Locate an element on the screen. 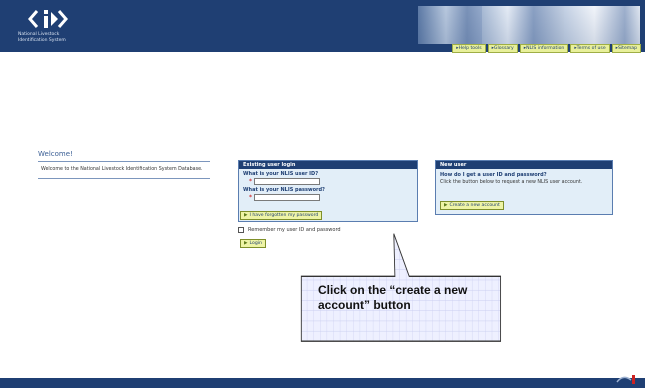 Image resolution: width=645 pixels, height=388 pixels. new-user-heading: New user is located at coordinates (524, 165).